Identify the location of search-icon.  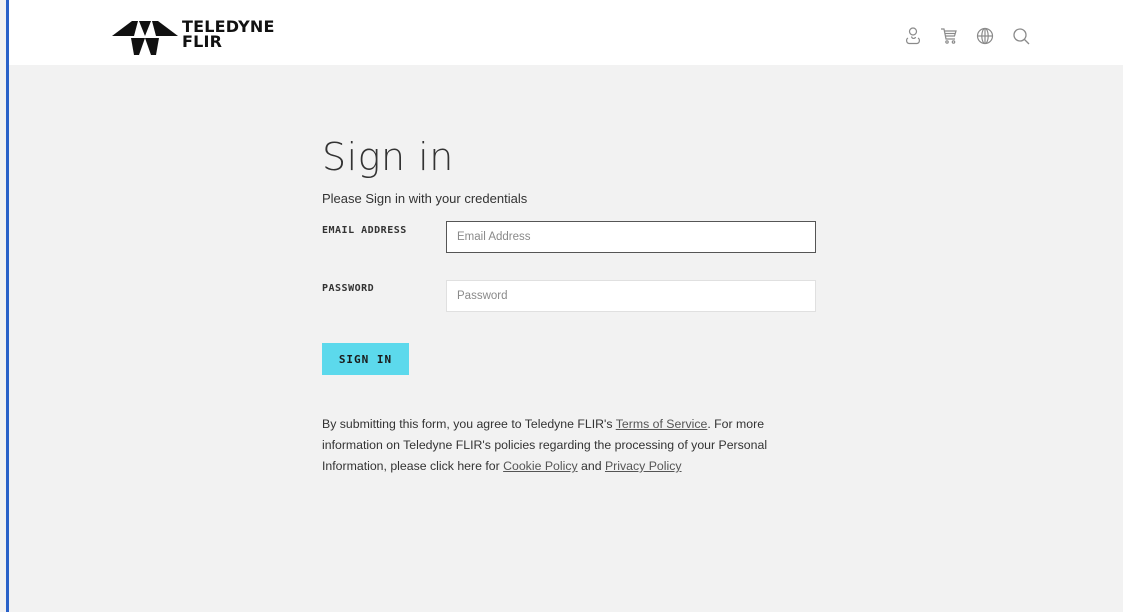
(1021, 36).